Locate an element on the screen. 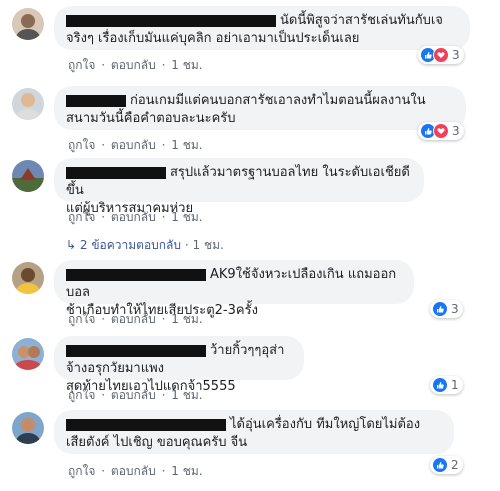  comment-text-line1: นัดนี้พิสูจว่าสารัชเล่นทันกับเจ is located at coordinates (361, 20).